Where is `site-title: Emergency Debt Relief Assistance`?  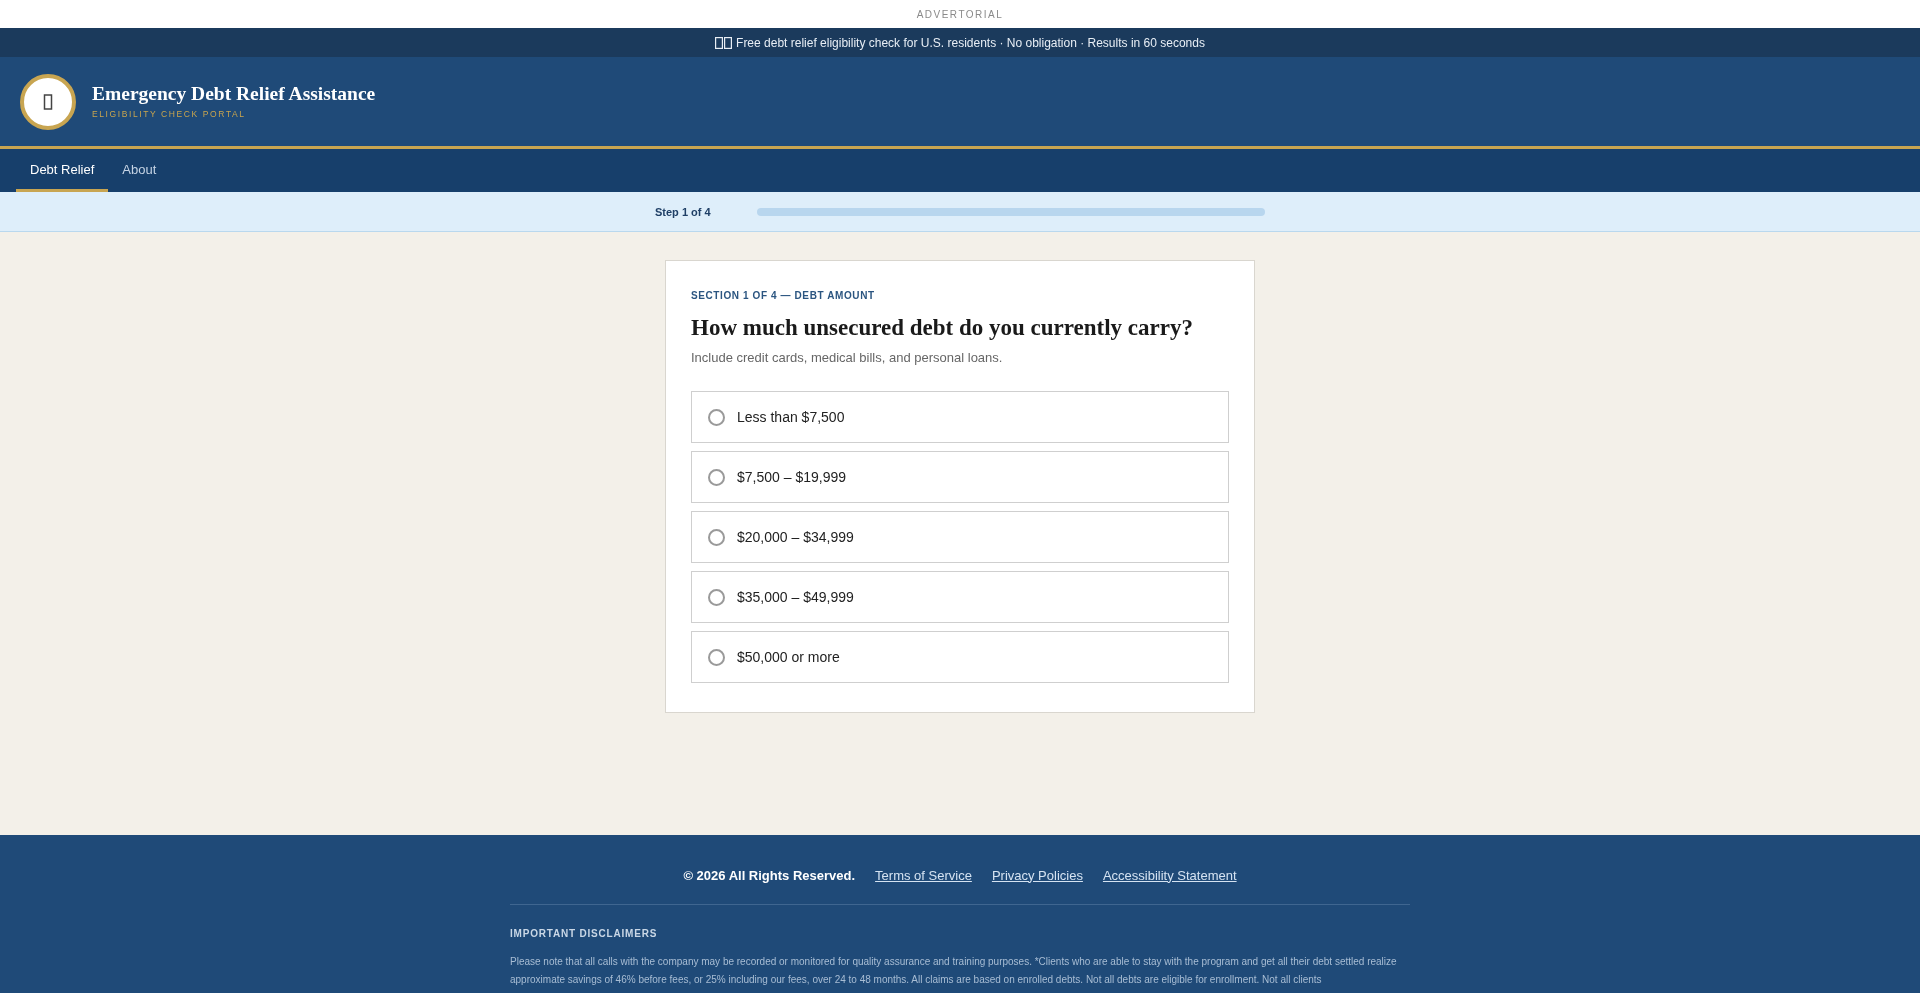
site-title: Emergency Debt Relief Assistance is located at coordinates (234, 94).